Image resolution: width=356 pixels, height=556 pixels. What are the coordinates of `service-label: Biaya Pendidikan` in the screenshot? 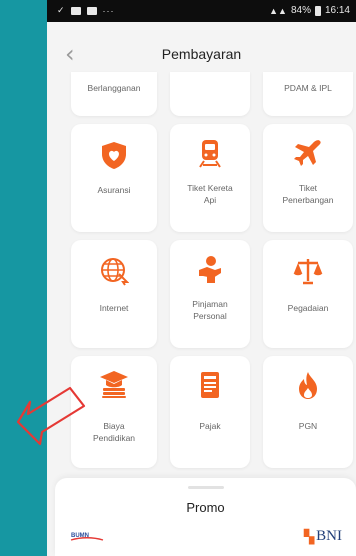 It's located at (114, 432).